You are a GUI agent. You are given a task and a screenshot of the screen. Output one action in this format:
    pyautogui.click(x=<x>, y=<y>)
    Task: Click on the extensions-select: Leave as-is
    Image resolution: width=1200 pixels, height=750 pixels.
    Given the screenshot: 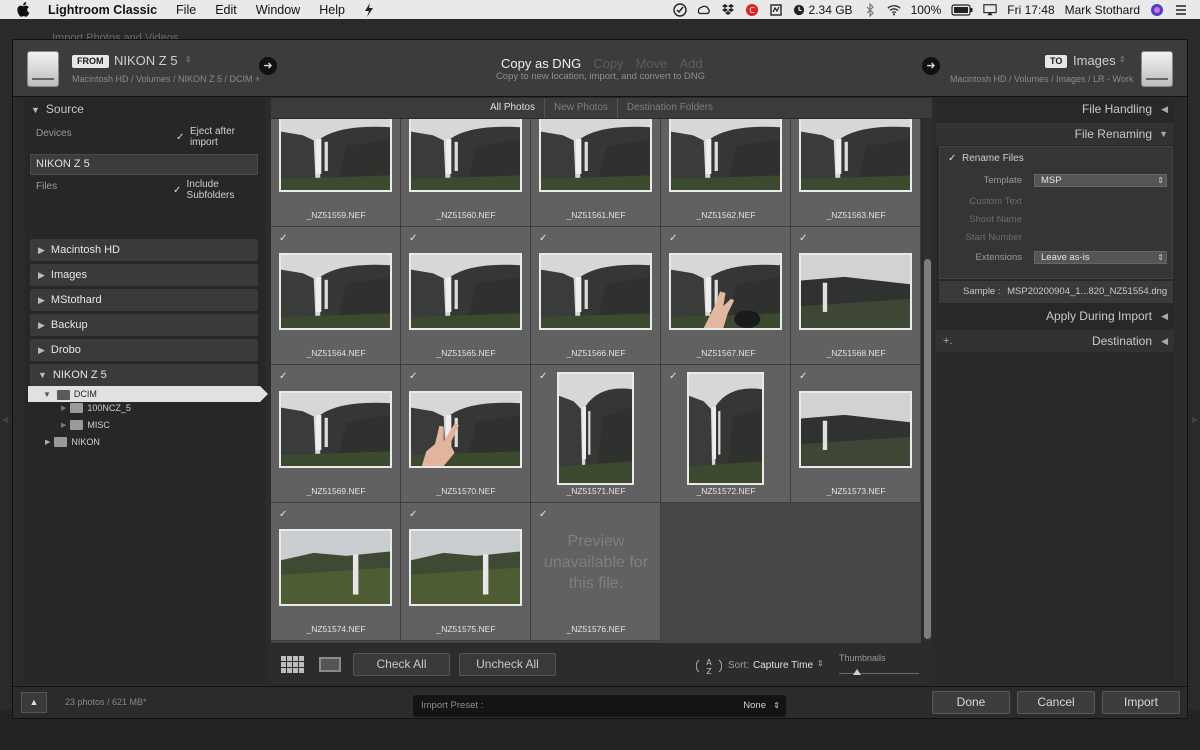 What is the action you would take?
    pyautogui.click(x=1100, y=257)
    